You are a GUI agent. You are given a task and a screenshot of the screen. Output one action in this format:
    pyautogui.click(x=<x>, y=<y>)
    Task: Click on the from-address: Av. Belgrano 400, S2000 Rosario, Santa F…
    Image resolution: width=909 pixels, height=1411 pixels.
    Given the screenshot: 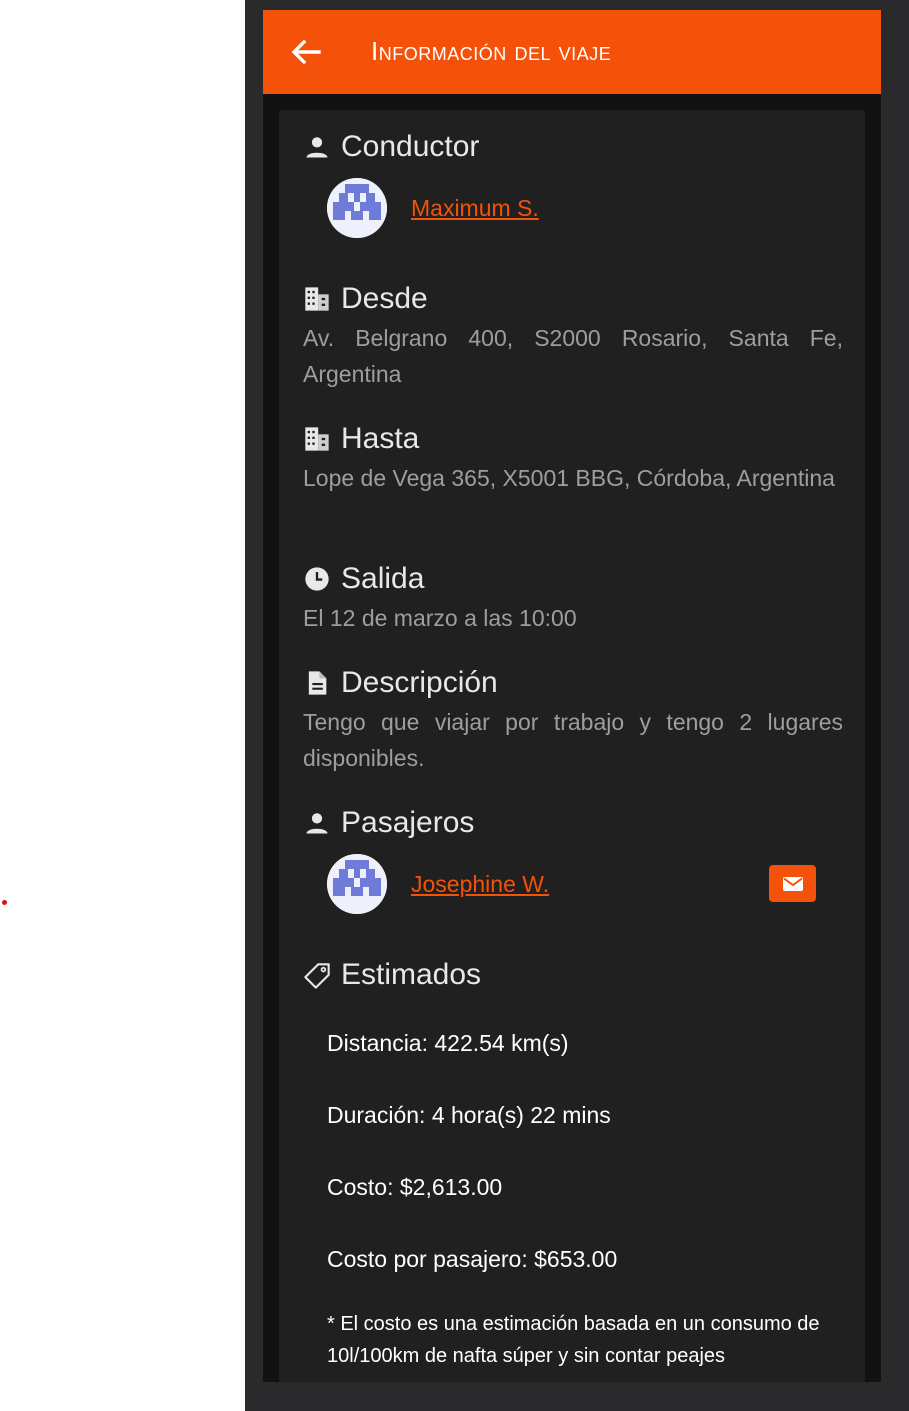 What is the action you would take?
    pyautogui.click(x=573, y=356)
    